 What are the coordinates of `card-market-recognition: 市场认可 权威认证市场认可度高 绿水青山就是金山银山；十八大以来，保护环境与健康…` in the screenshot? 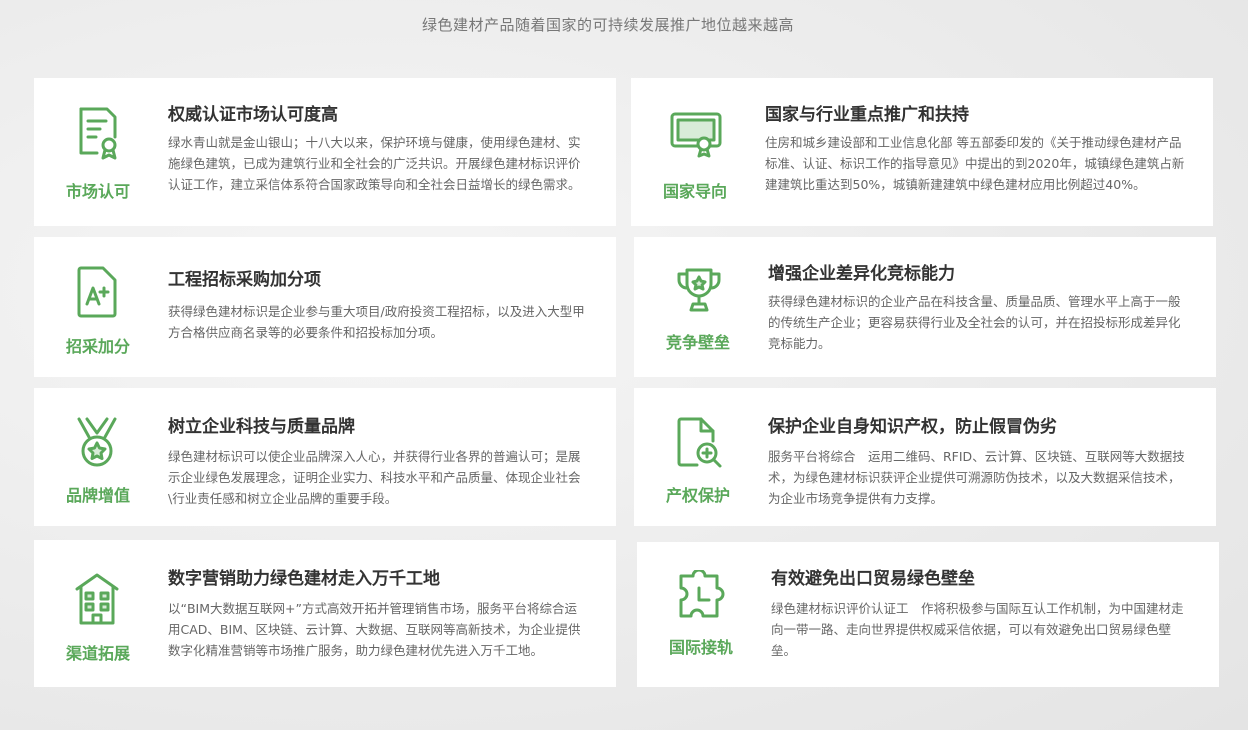 It's located at (325, 152).